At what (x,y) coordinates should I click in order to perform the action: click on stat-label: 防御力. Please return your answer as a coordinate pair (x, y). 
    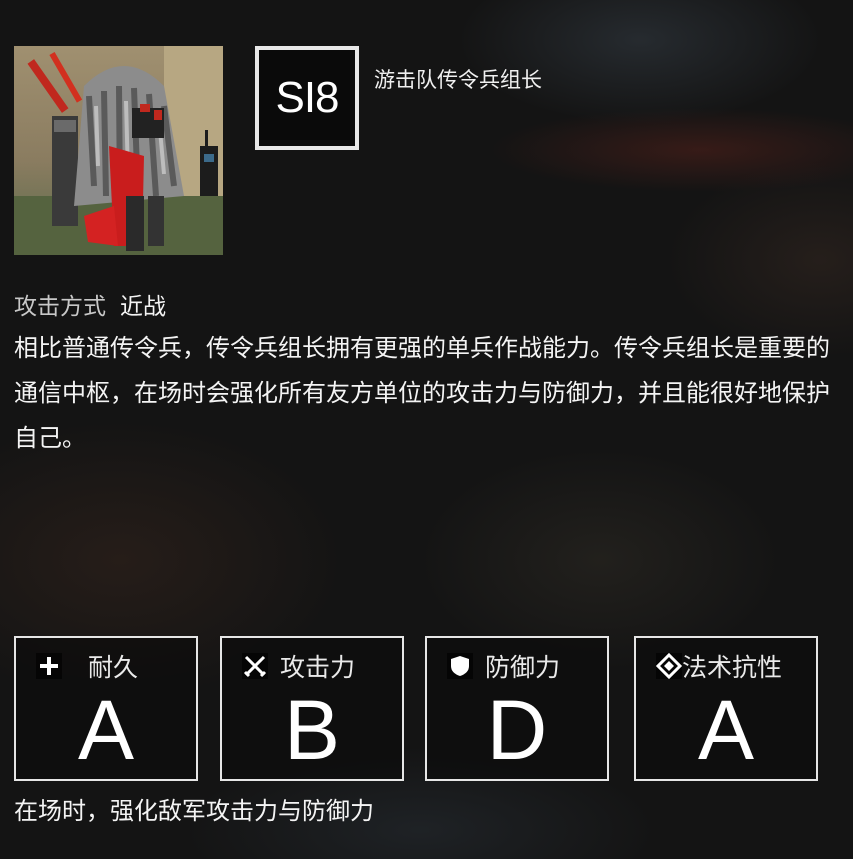
    Looking at the image, I should click on (523, 667).